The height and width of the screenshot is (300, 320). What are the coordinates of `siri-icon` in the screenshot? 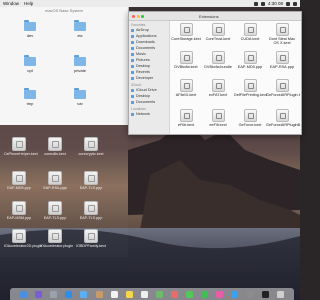 It's located at (39, 294).